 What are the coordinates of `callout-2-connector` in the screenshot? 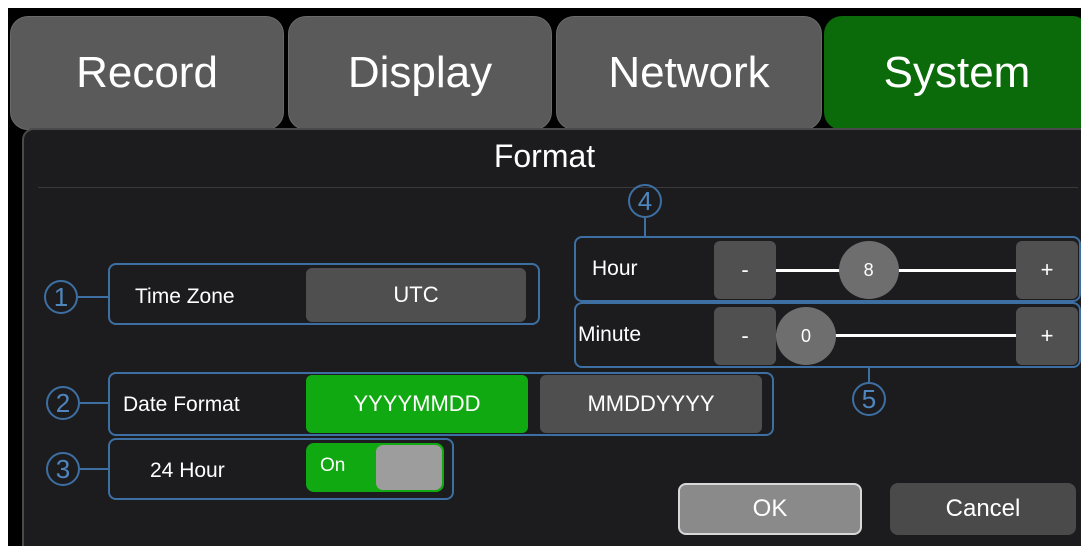 It's located at (94, 403).